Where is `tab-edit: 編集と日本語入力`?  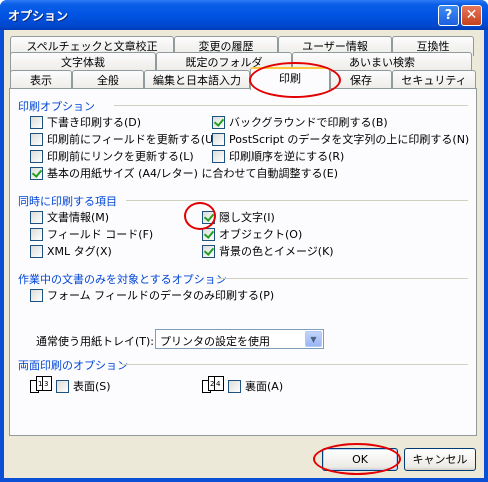 tab-edit: 編集と日本語入力 is located at coordinates (197, 80).